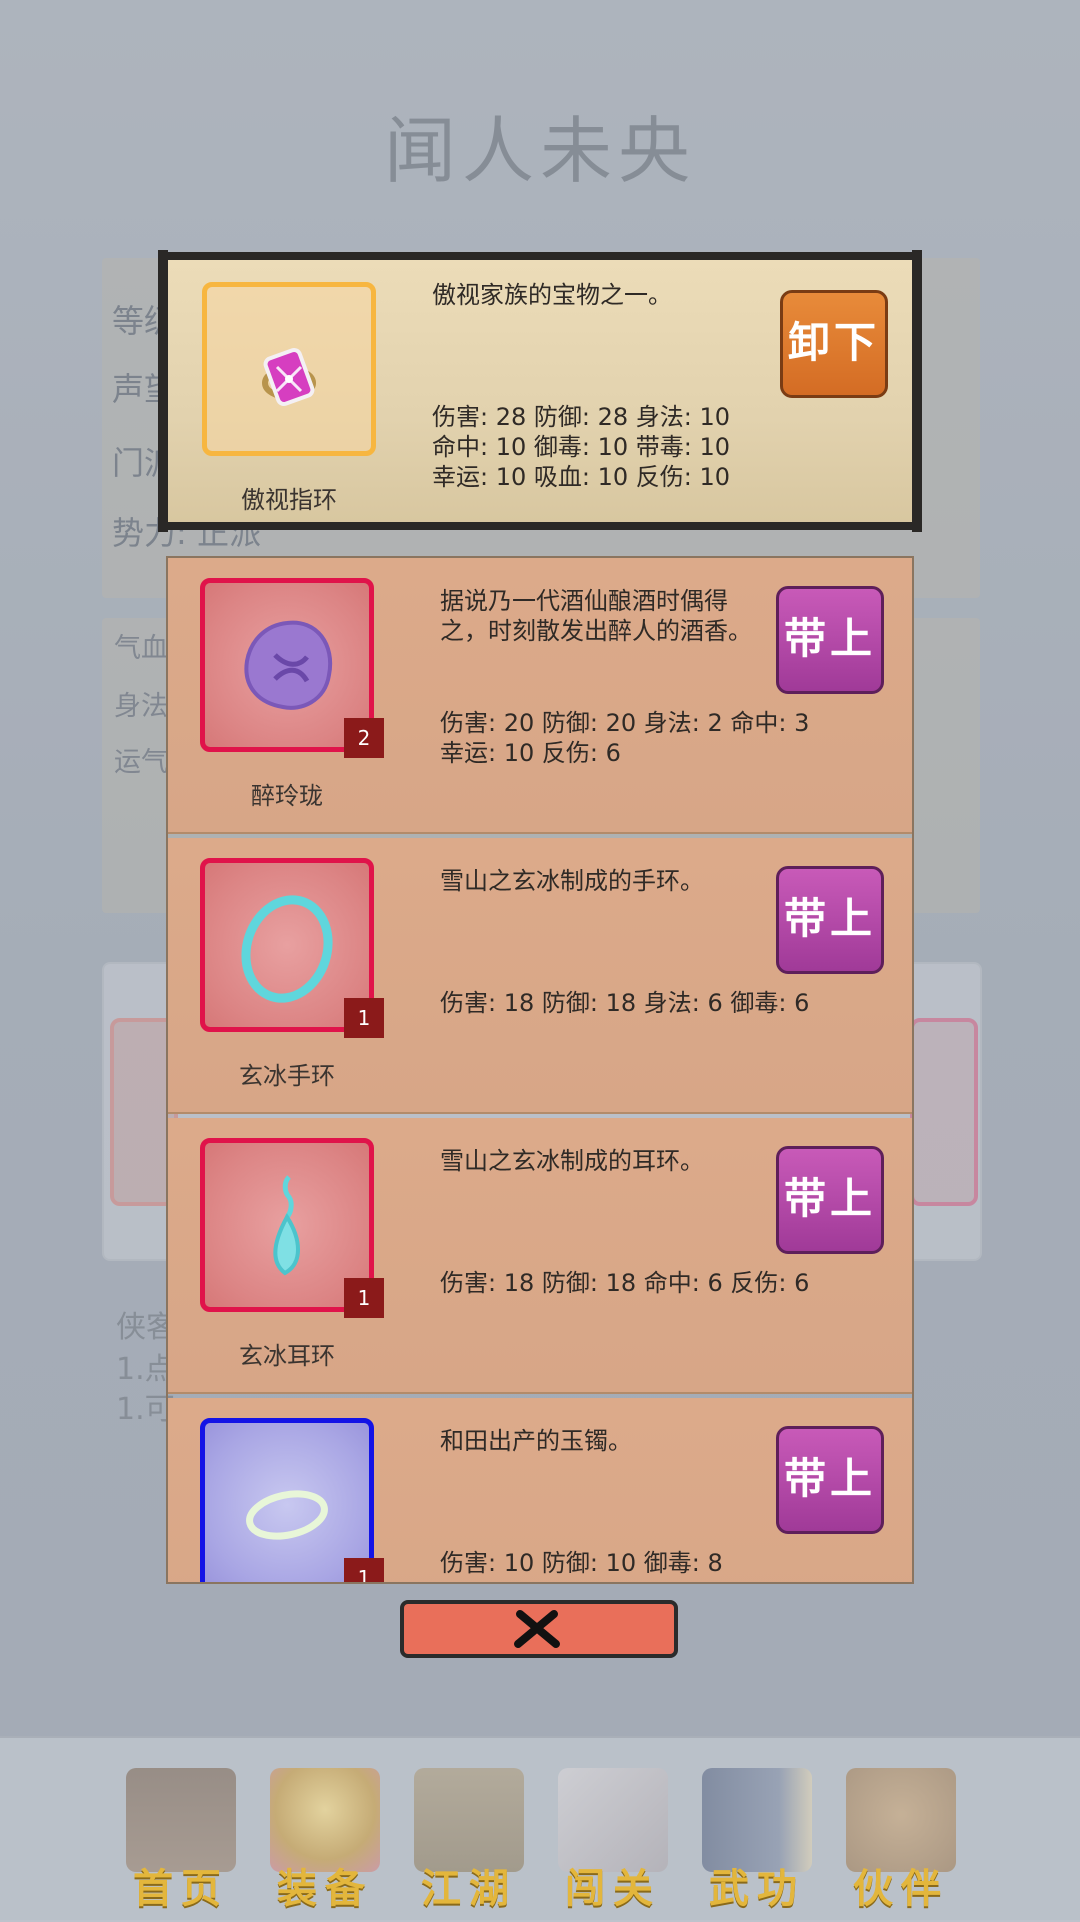  What do you see at coordinates (287, 796) in the screenshot?
I see `inventory-item-name: 醉玲珑` at bounding box center [287, 796].